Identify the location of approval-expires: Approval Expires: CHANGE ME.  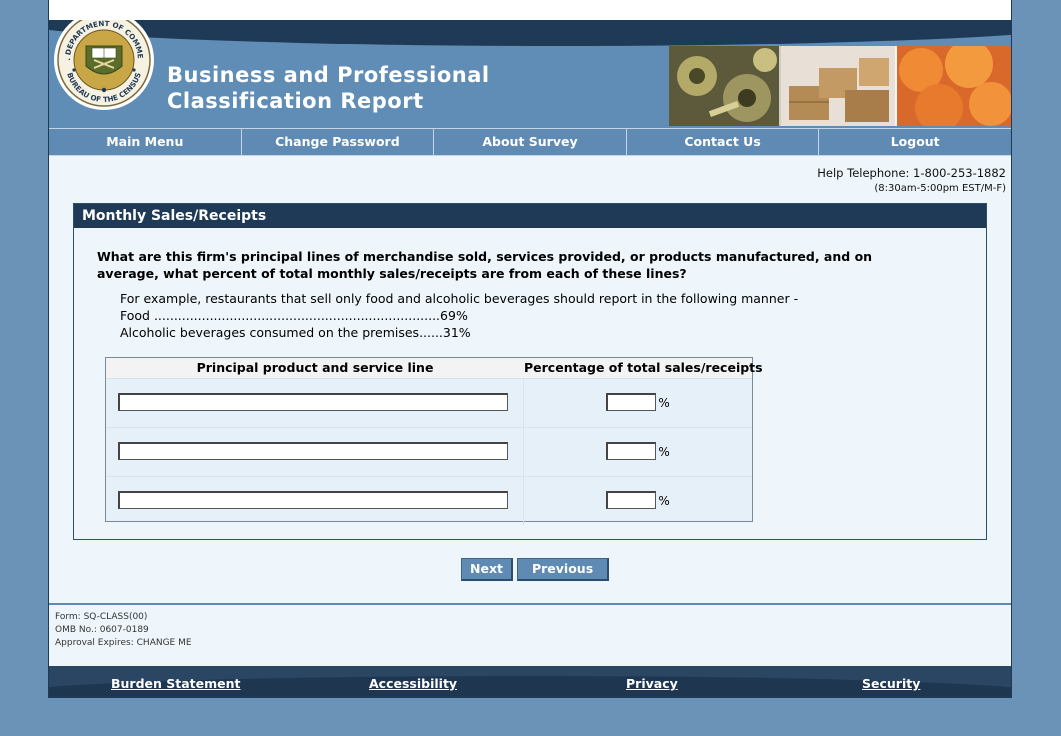
(123, 643).